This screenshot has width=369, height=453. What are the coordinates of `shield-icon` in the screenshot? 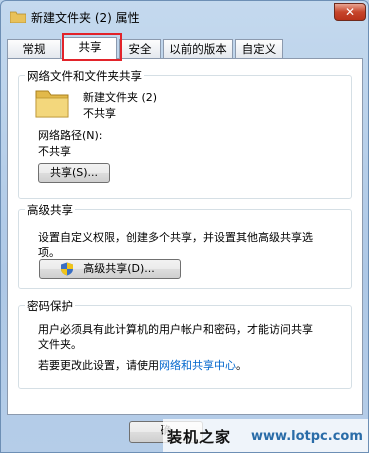 It's located at (67, 269).